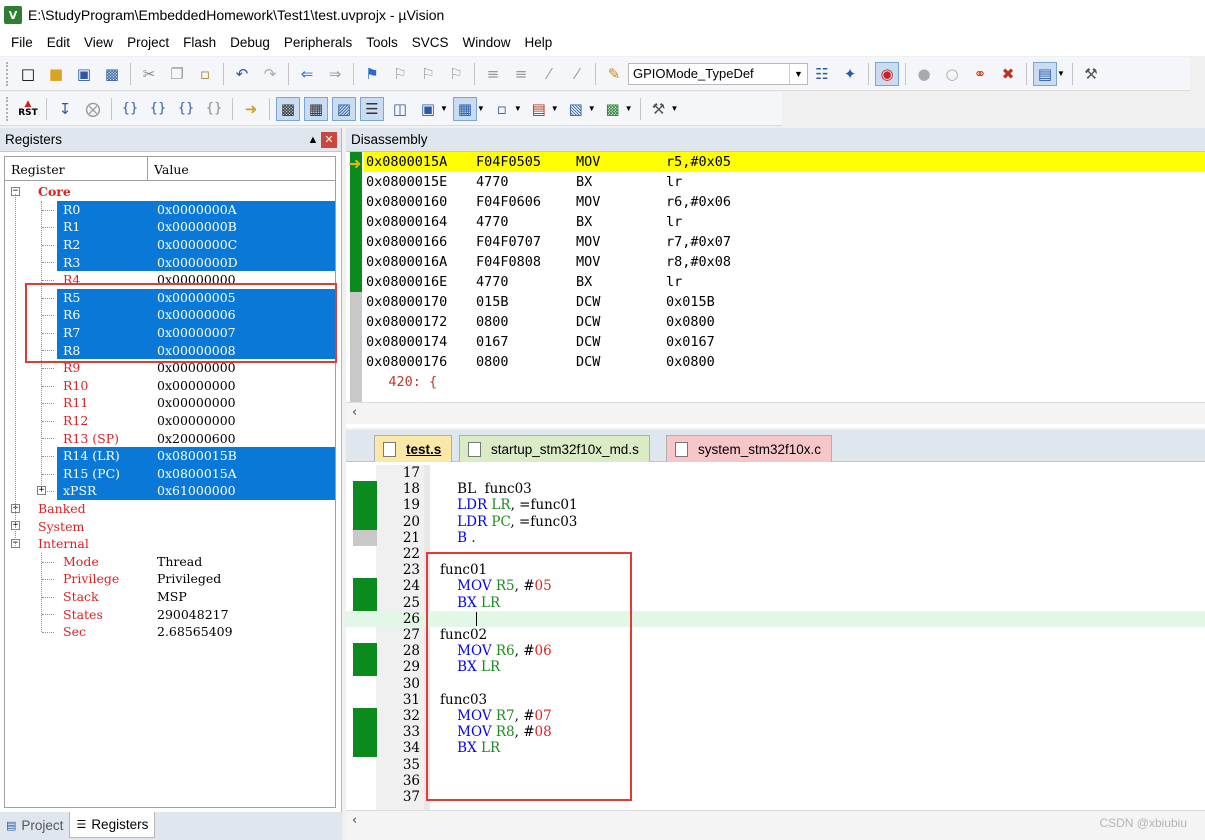 The height and width of the screenshot is (840, 1205). I want to click on menu-file: File, so click(22, 43).